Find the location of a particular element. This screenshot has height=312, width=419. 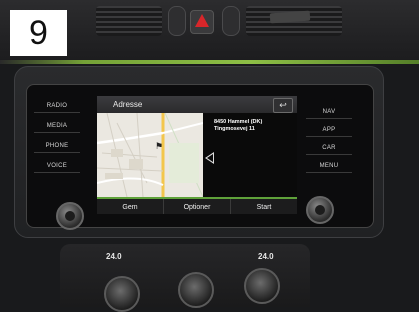

fan-speed-knob is located at coordinates (196, 290).